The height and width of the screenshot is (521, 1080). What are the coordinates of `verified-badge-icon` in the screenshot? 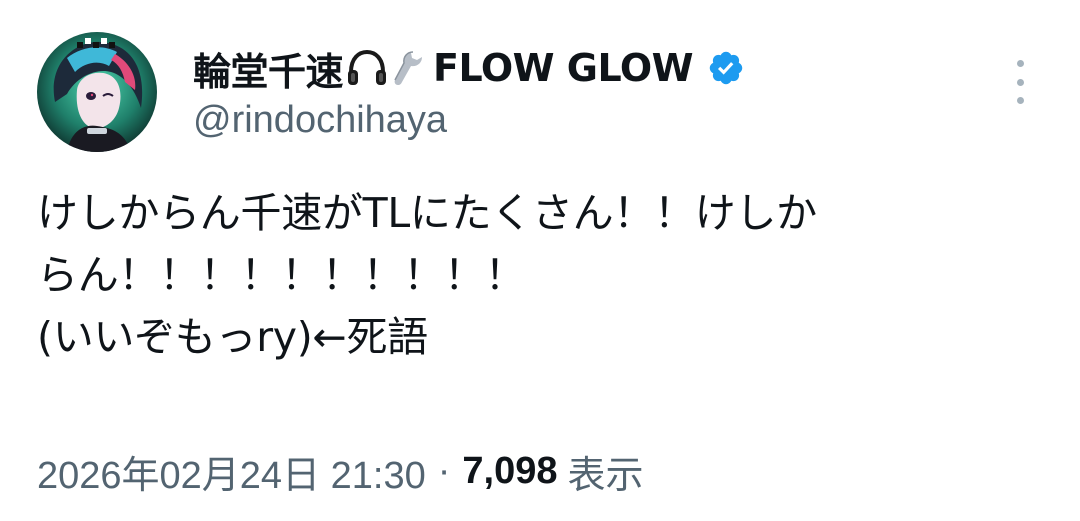 It's located at (726, 68).